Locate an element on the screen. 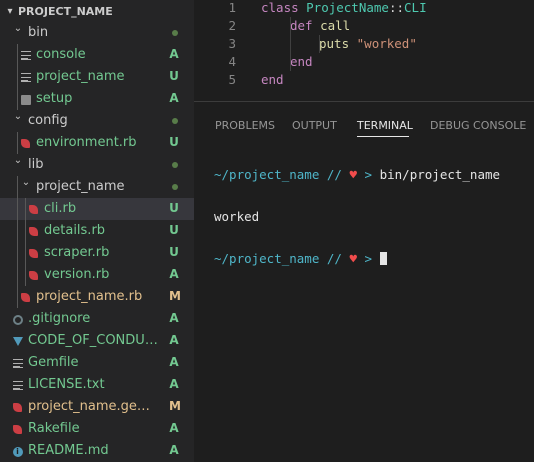  tab-terminal: TERMINAL is located at coordinates (385, 125).